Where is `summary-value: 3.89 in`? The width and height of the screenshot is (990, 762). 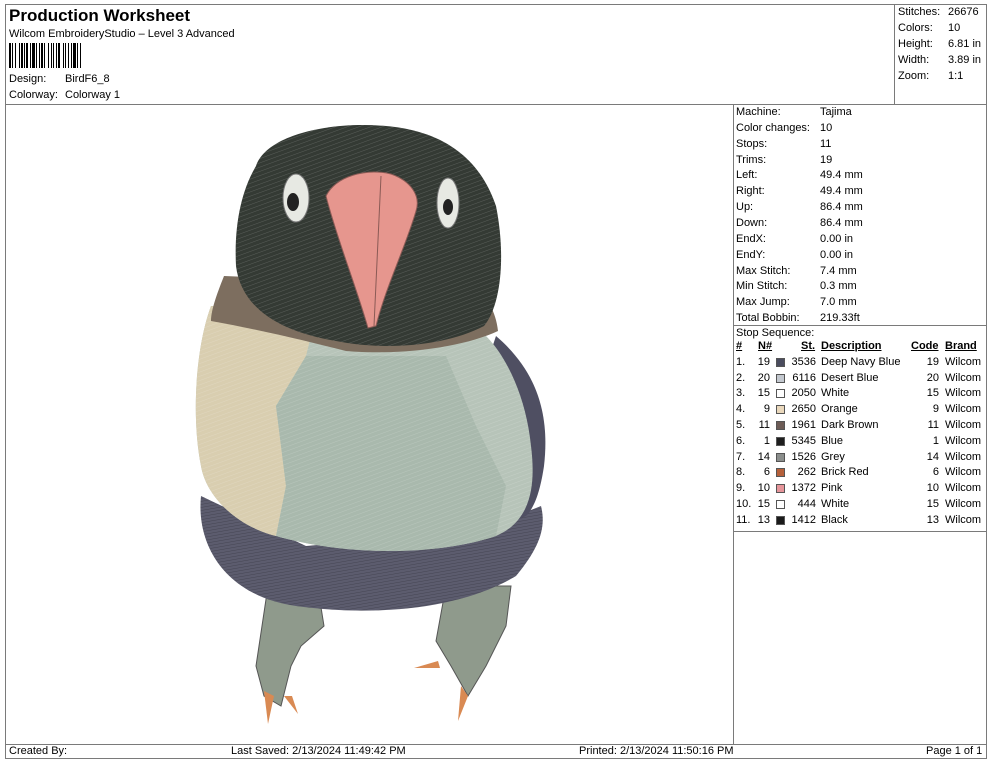
summary-value: 3.89 in is located at coordinates (965, 60).